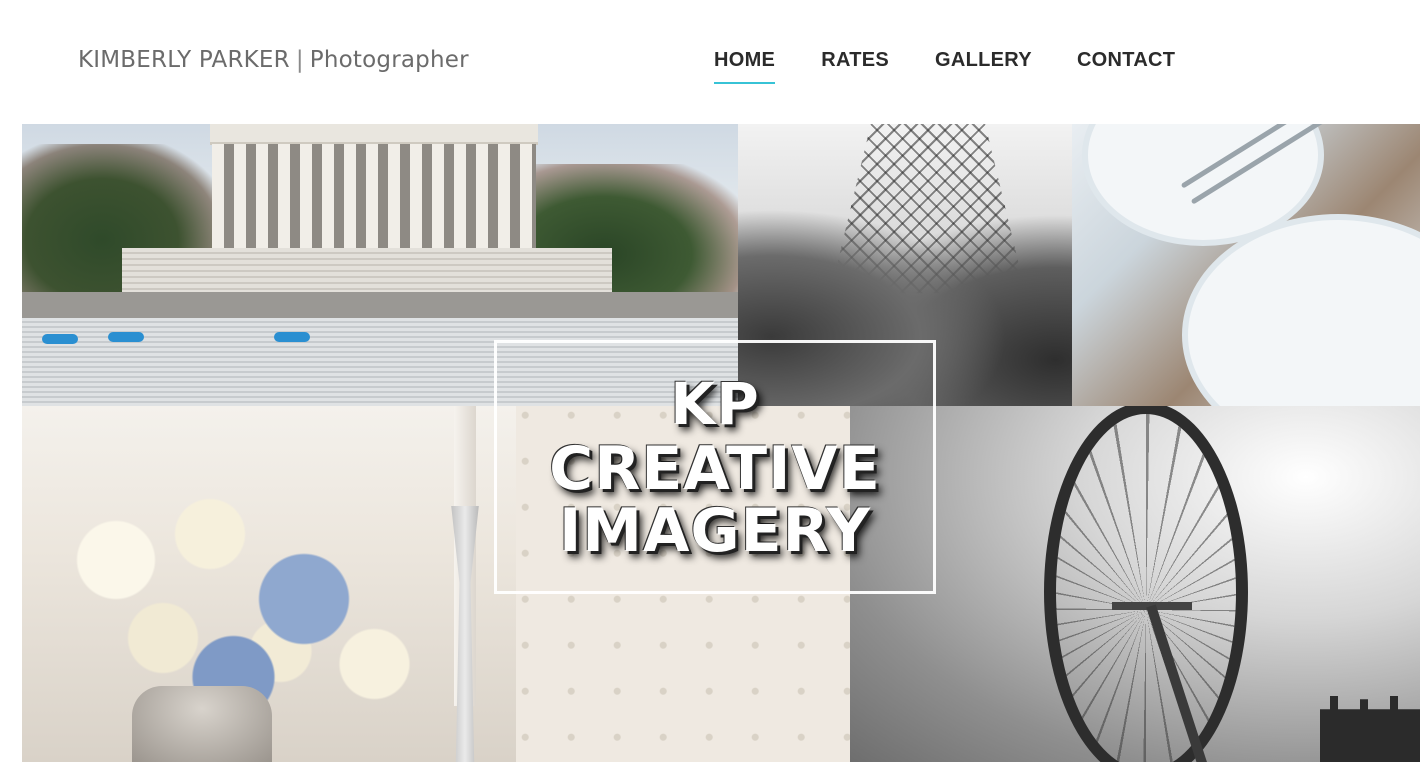 This screenshot has width=1420, height=762. Describe the element at coordinates (389, 60) in the screenshot. I see `brand-tagline: Photographer` at that location.